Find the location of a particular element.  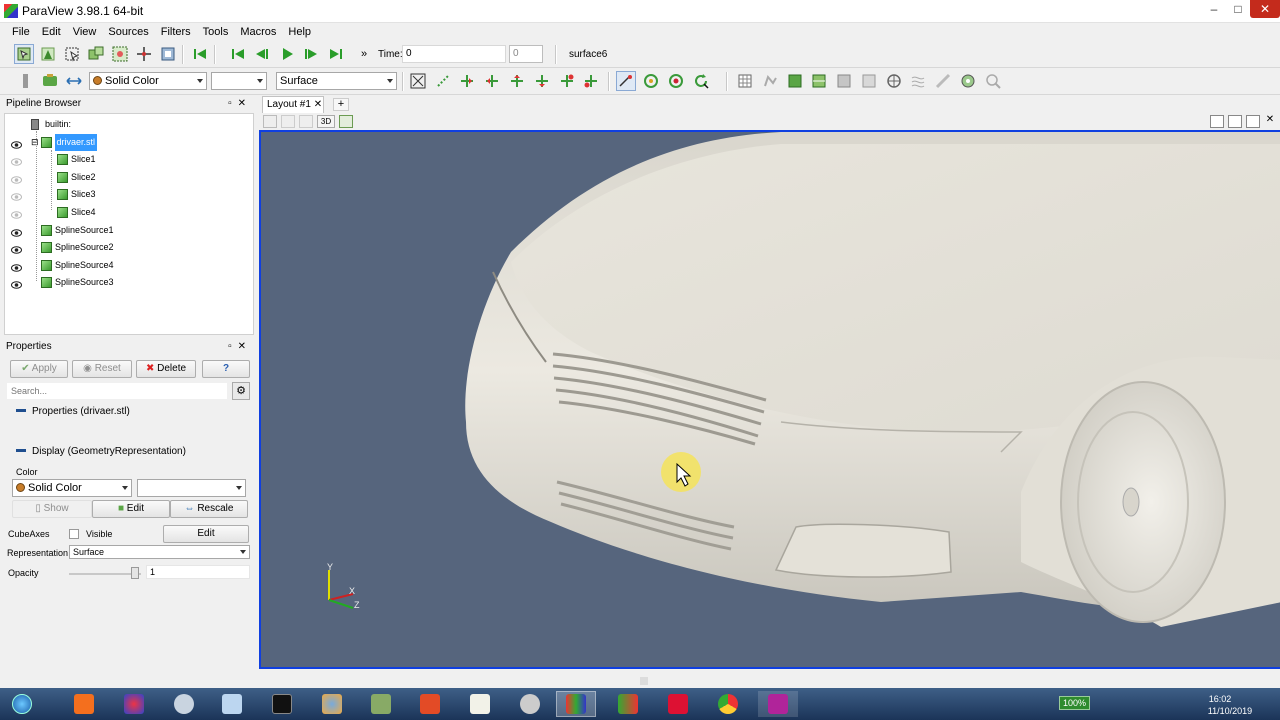

apply-button: ✔ Apply is located at coordinates (39, 369).